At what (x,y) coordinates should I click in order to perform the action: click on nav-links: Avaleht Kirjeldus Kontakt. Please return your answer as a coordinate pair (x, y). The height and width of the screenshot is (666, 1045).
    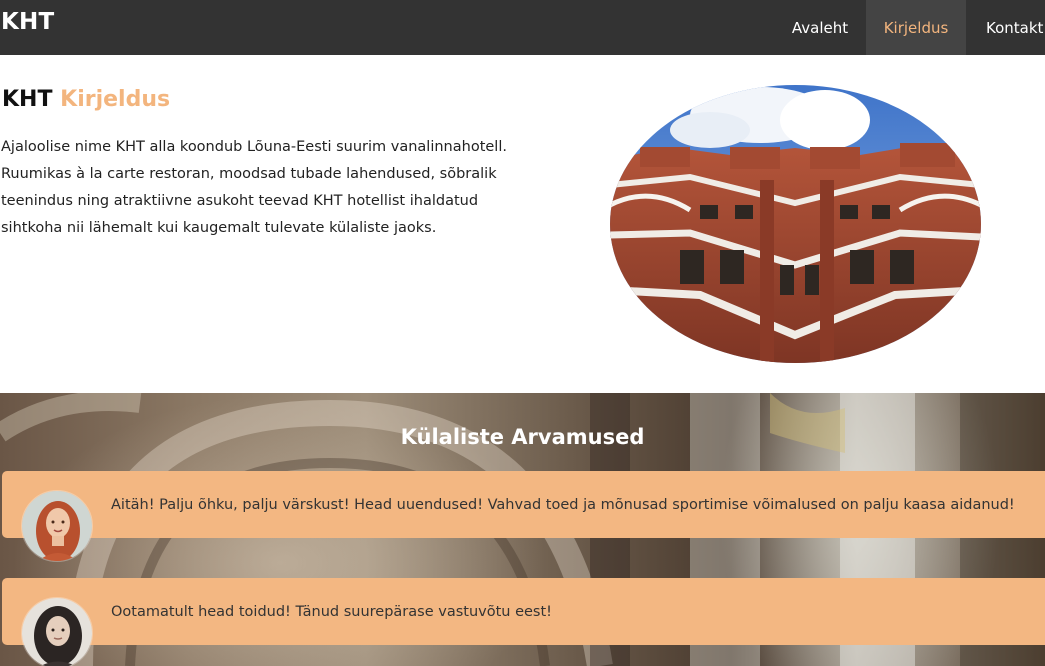
    Looking at the image, I should click on (901, 27).